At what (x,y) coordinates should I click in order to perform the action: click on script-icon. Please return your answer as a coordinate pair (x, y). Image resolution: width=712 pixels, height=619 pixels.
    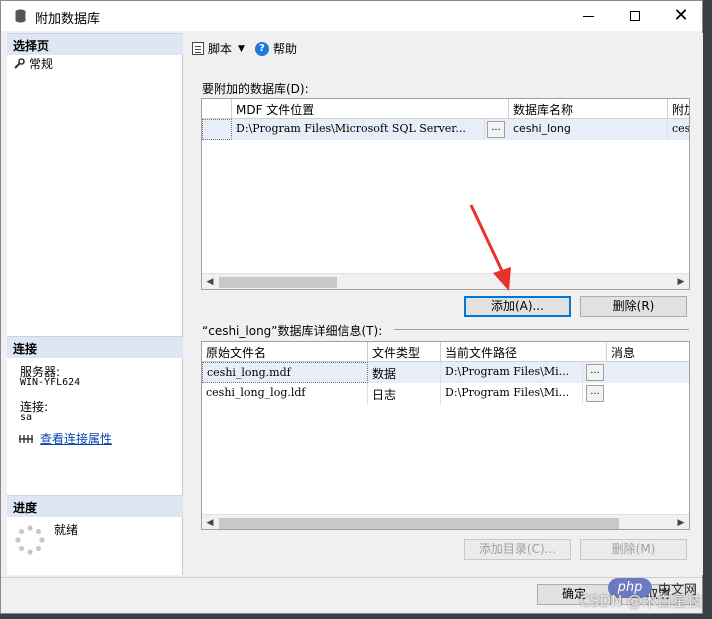
    Looking at the image, I should click on (198, 48).